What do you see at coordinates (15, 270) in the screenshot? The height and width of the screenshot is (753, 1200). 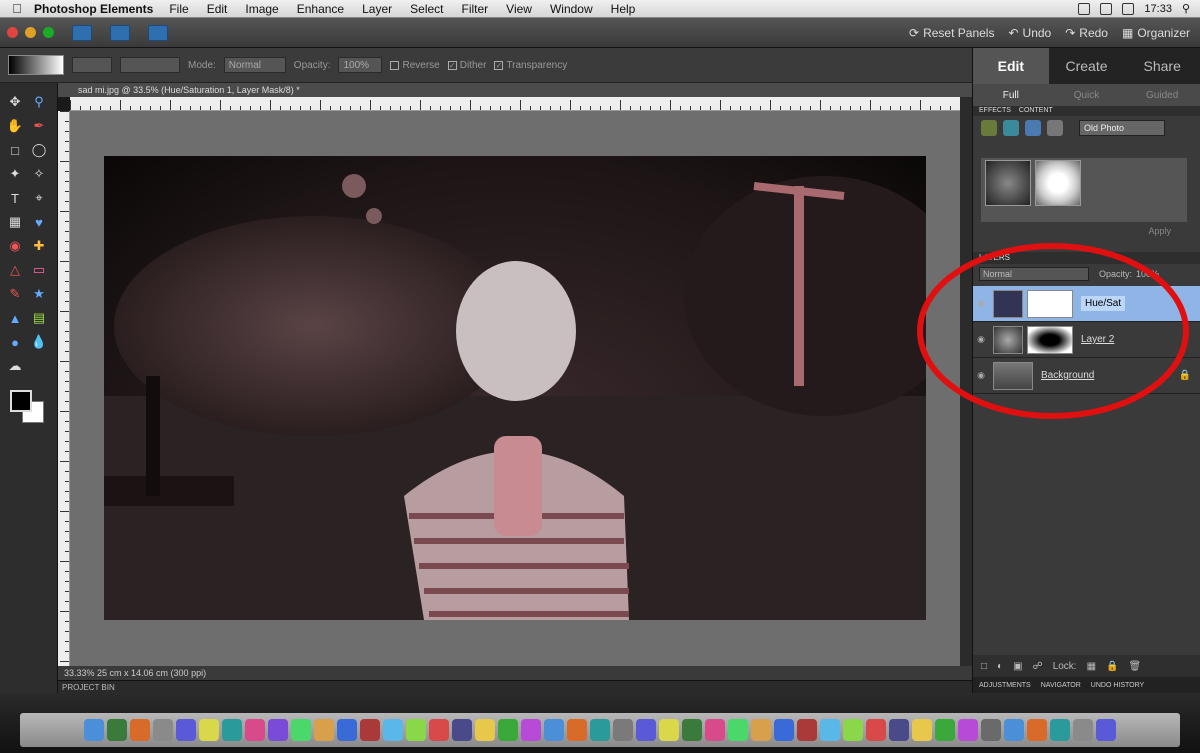 I see `clone-stamp-tool-icon: △` at bounding box center [15, 270].